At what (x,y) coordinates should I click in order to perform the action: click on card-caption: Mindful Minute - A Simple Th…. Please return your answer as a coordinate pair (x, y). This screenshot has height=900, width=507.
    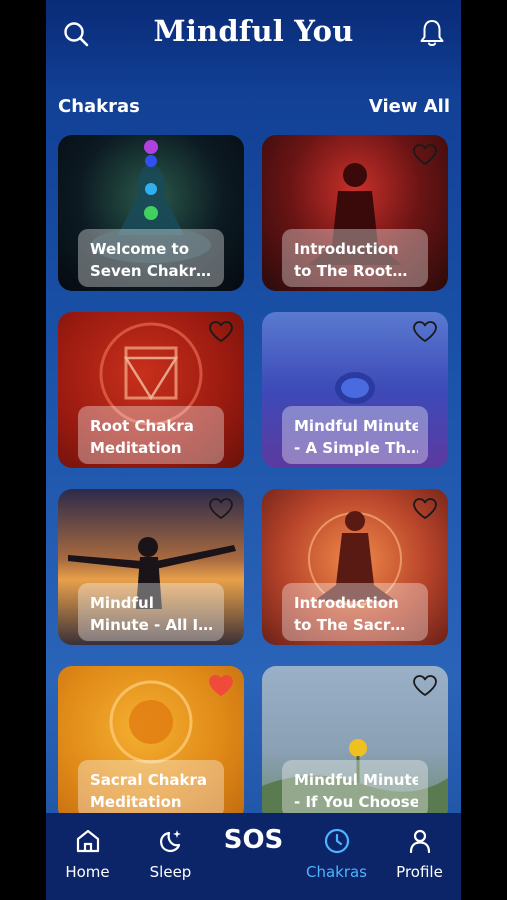
    Looking at the image, I should click on (355, 435).